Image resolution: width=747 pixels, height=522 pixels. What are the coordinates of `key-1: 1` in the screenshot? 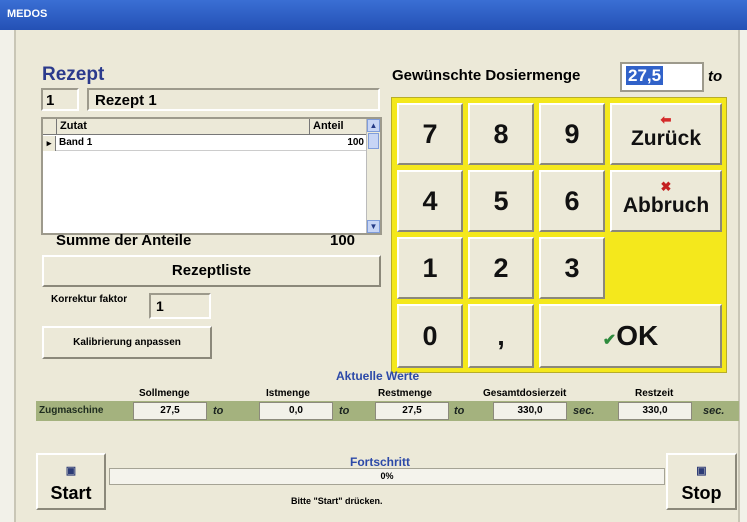 It's located at (430, 268).